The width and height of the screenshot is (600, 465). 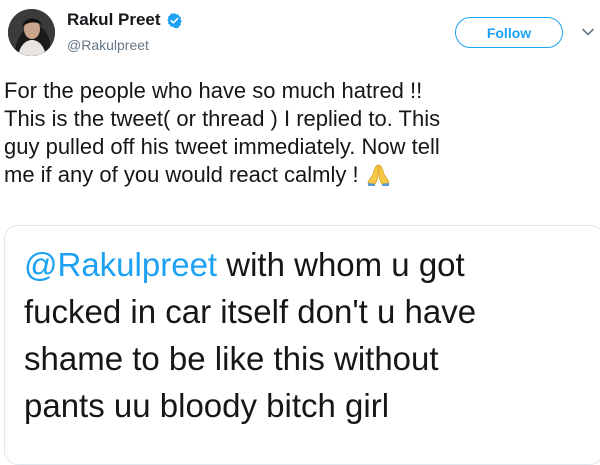 What do you see at coordinates (181, 174) in the screenshot?
I see `tweet-line-text: me if any of you would react calmly !` at bounding box center [181, 174].